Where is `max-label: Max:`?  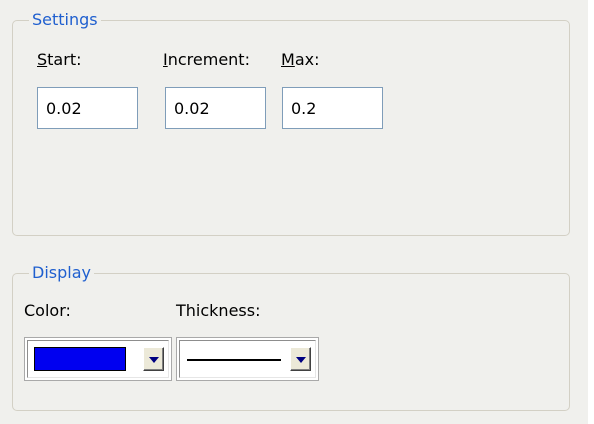
max-label: Max: is located at coordinates (300, 60).